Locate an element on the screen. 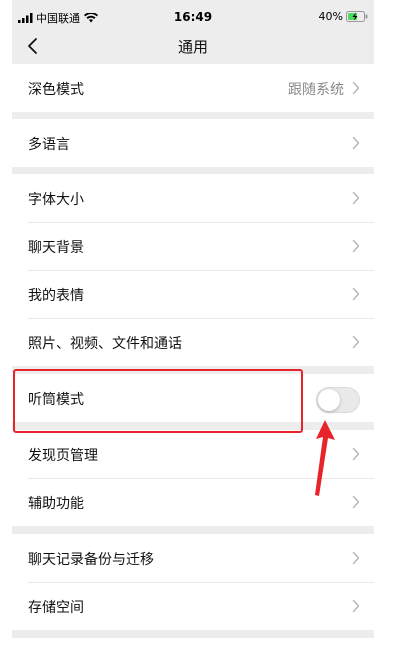 This screenshot has height=652, width=409. row-label: 深色模式 is located at coordinates (56, 90).